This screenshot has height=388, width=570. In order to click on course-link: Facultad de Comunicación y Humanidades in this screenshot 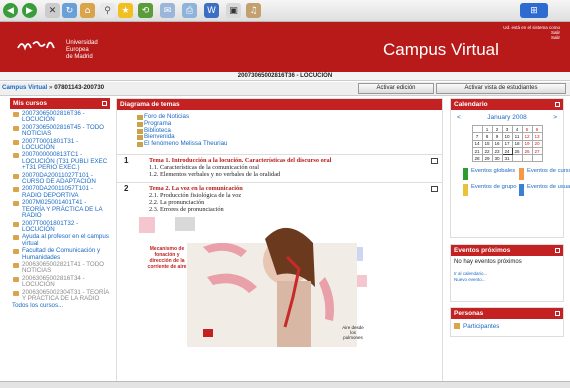, I will do `click(61, 253)`.